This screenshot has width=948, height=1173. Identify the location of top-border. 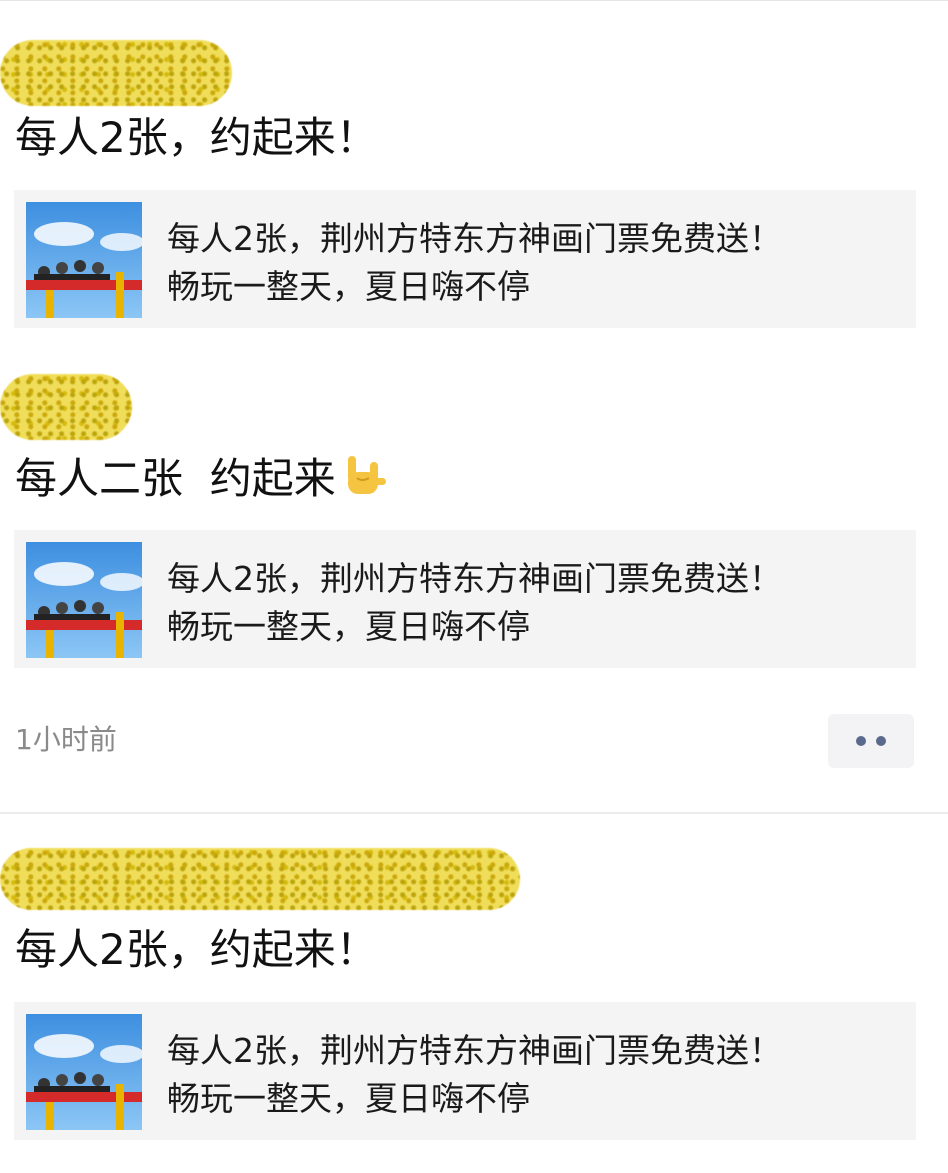
(474, 0).